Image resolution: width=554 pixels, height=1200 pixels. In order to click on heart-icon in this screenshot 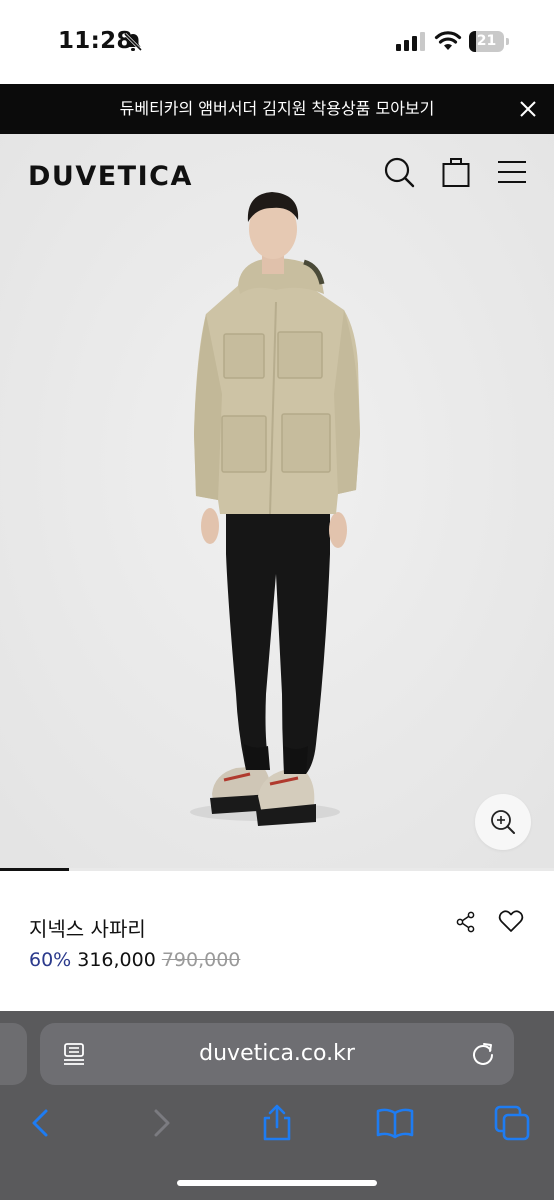, I will do `click(511, 921)`.